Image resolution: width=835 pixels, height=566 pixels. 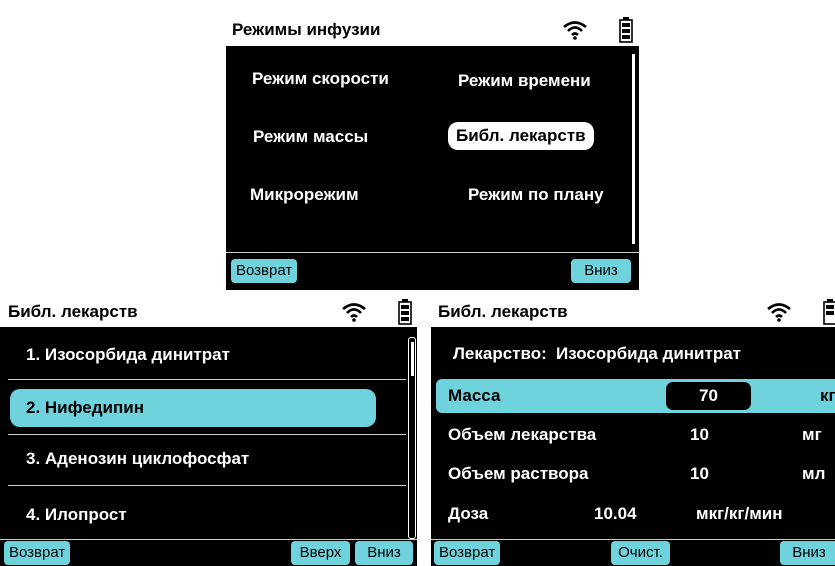 What do you see at coordinates (739, 513) in the screenshot?
I see `param-unit: мкг/кг/мин` at bounding box center [739, 513].